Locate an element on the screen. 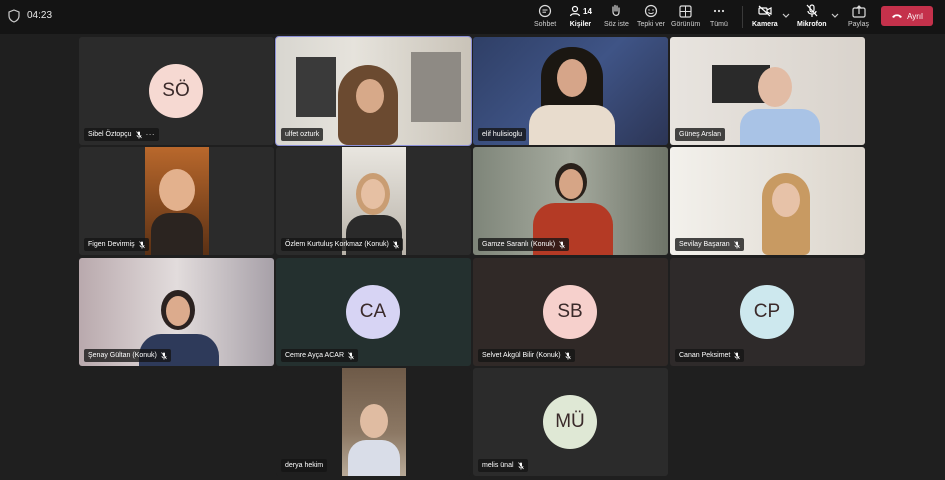 Image resolution: width=945 pixels, height=480 pixels. more-button: Tümü is located at coordinates (719, 17).